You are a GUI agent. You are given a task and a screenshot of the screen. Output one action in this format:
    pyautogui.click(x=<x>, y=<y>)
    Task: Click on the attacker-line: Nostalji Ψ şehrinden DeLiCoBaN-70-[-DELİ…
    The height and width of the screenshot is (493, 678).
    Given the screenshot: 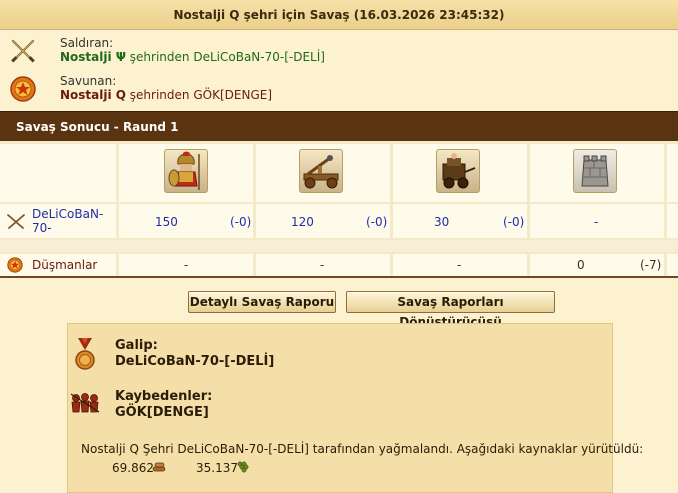 What is the action you would take?
    pyautogui.click(x=192, y=57)
    